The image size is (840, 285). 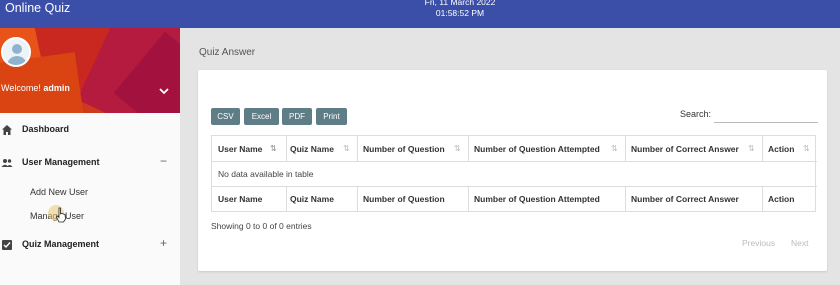 I want to click on checkbox-icon, so click(x=7, y=245).